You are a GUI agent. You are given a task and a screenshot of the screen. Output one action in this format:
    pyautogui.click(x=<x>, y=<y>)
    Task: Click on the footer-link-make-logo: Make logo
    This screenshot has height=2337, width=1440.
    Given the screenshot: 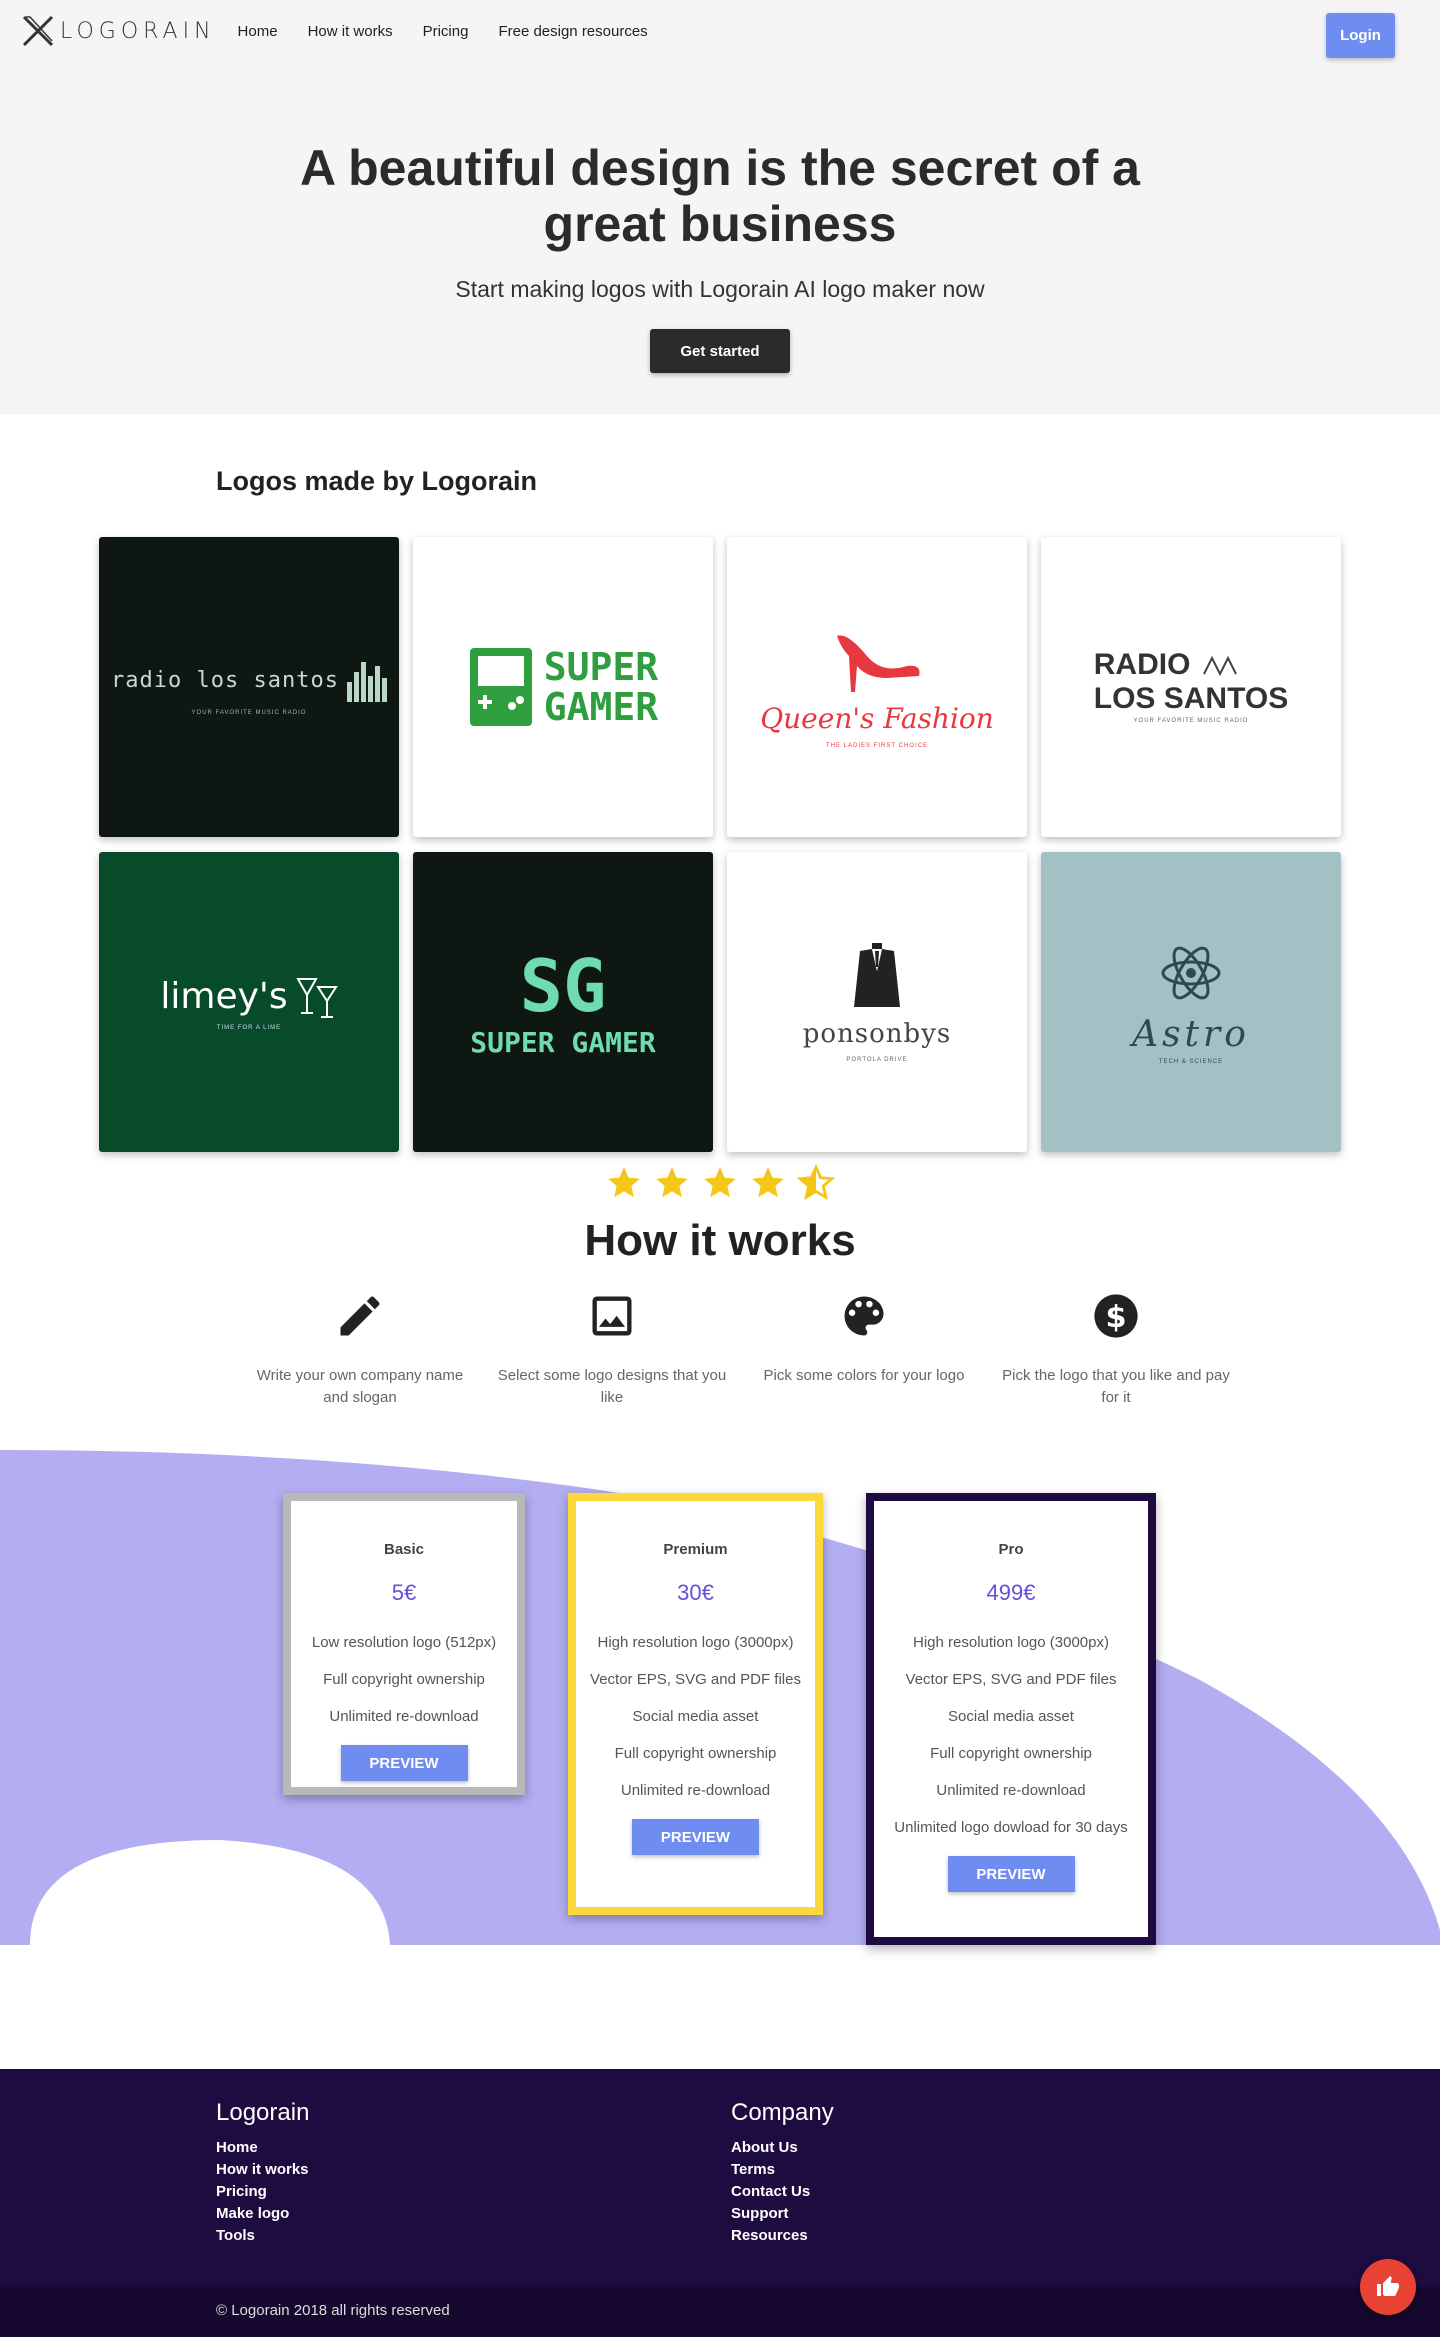 What is the action you would take?
    pyautogui.click(x=262, y=2214)
    